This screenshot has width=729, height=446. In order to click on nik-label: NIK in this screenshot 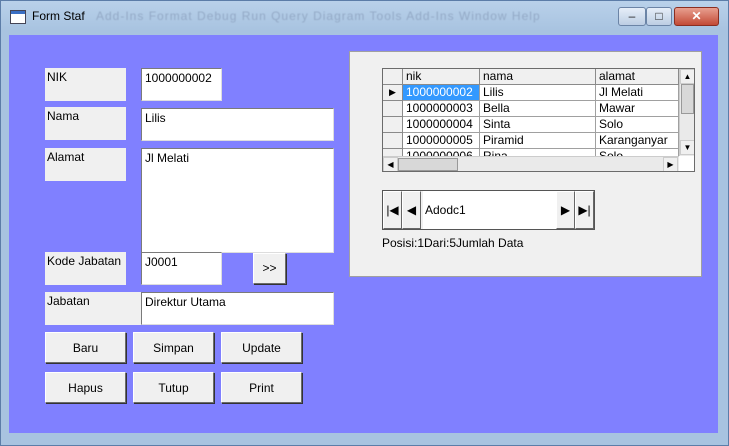, I will do `click(85, 84)`.